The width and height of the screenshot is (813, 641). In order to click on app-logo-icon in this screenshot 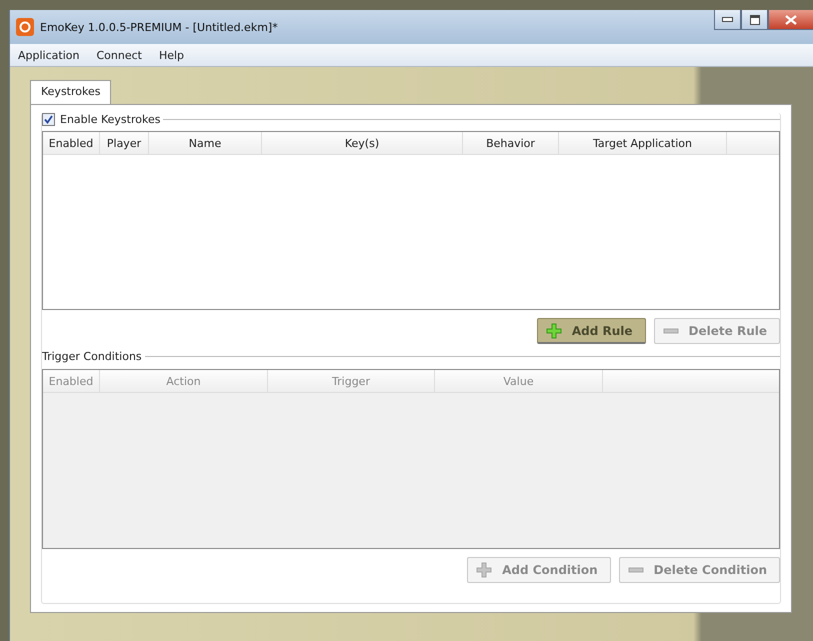, I will do `click(25, 27)`.